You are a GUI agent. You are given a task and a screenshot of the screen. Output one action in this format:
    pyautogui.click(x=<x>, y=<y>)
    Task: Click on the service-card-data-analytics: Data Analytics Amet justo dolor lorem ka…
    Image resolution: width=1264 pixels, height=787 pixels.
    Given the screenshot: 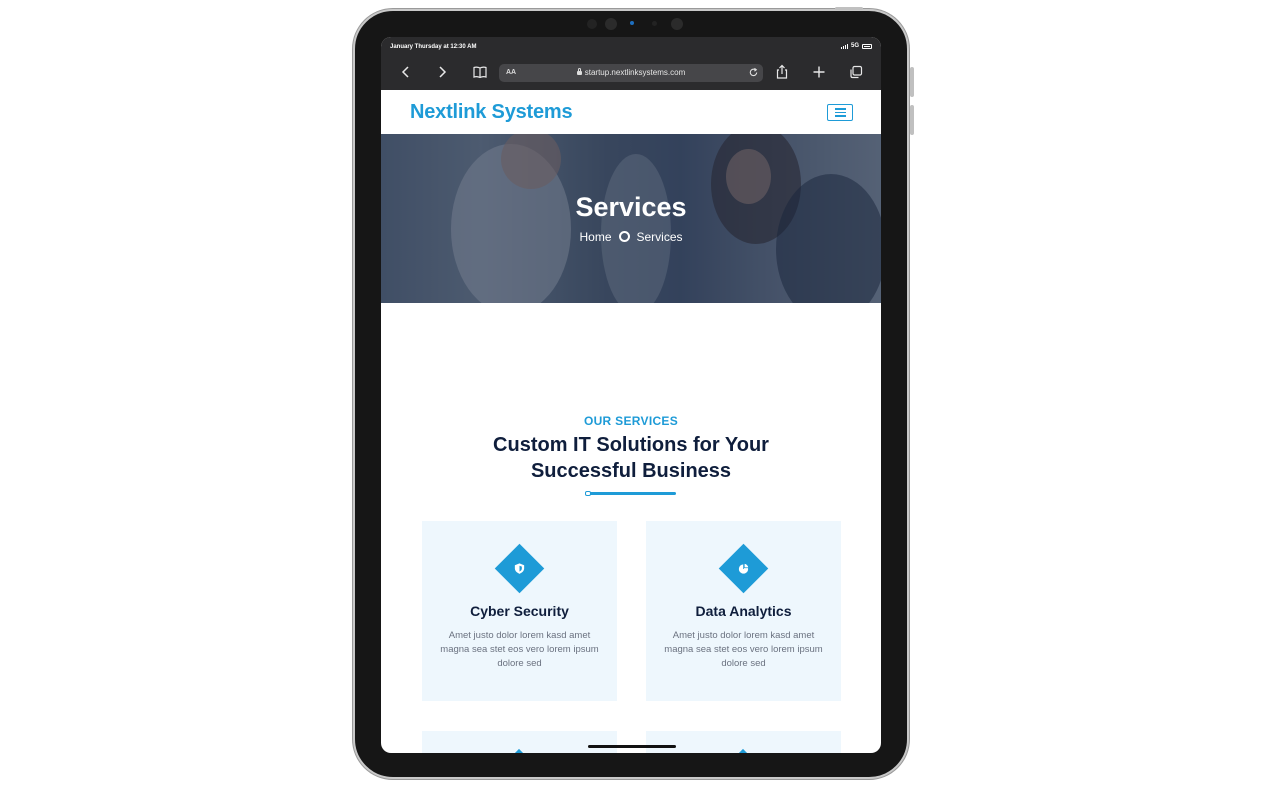 What is the action you would take?
    pyautogui.click(x=743, y=611)
    